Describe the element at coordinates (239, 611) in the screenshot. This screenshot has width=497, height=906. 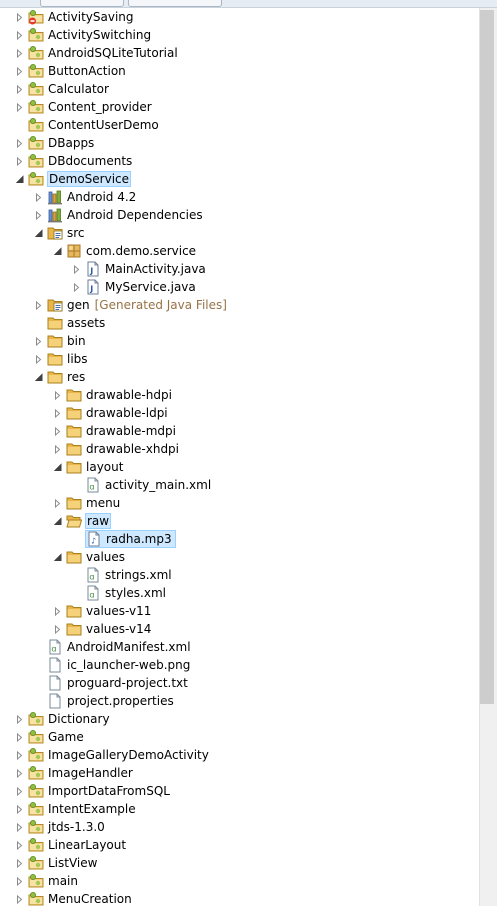
I see `tree-item-values-v11: values-v11` at that location.